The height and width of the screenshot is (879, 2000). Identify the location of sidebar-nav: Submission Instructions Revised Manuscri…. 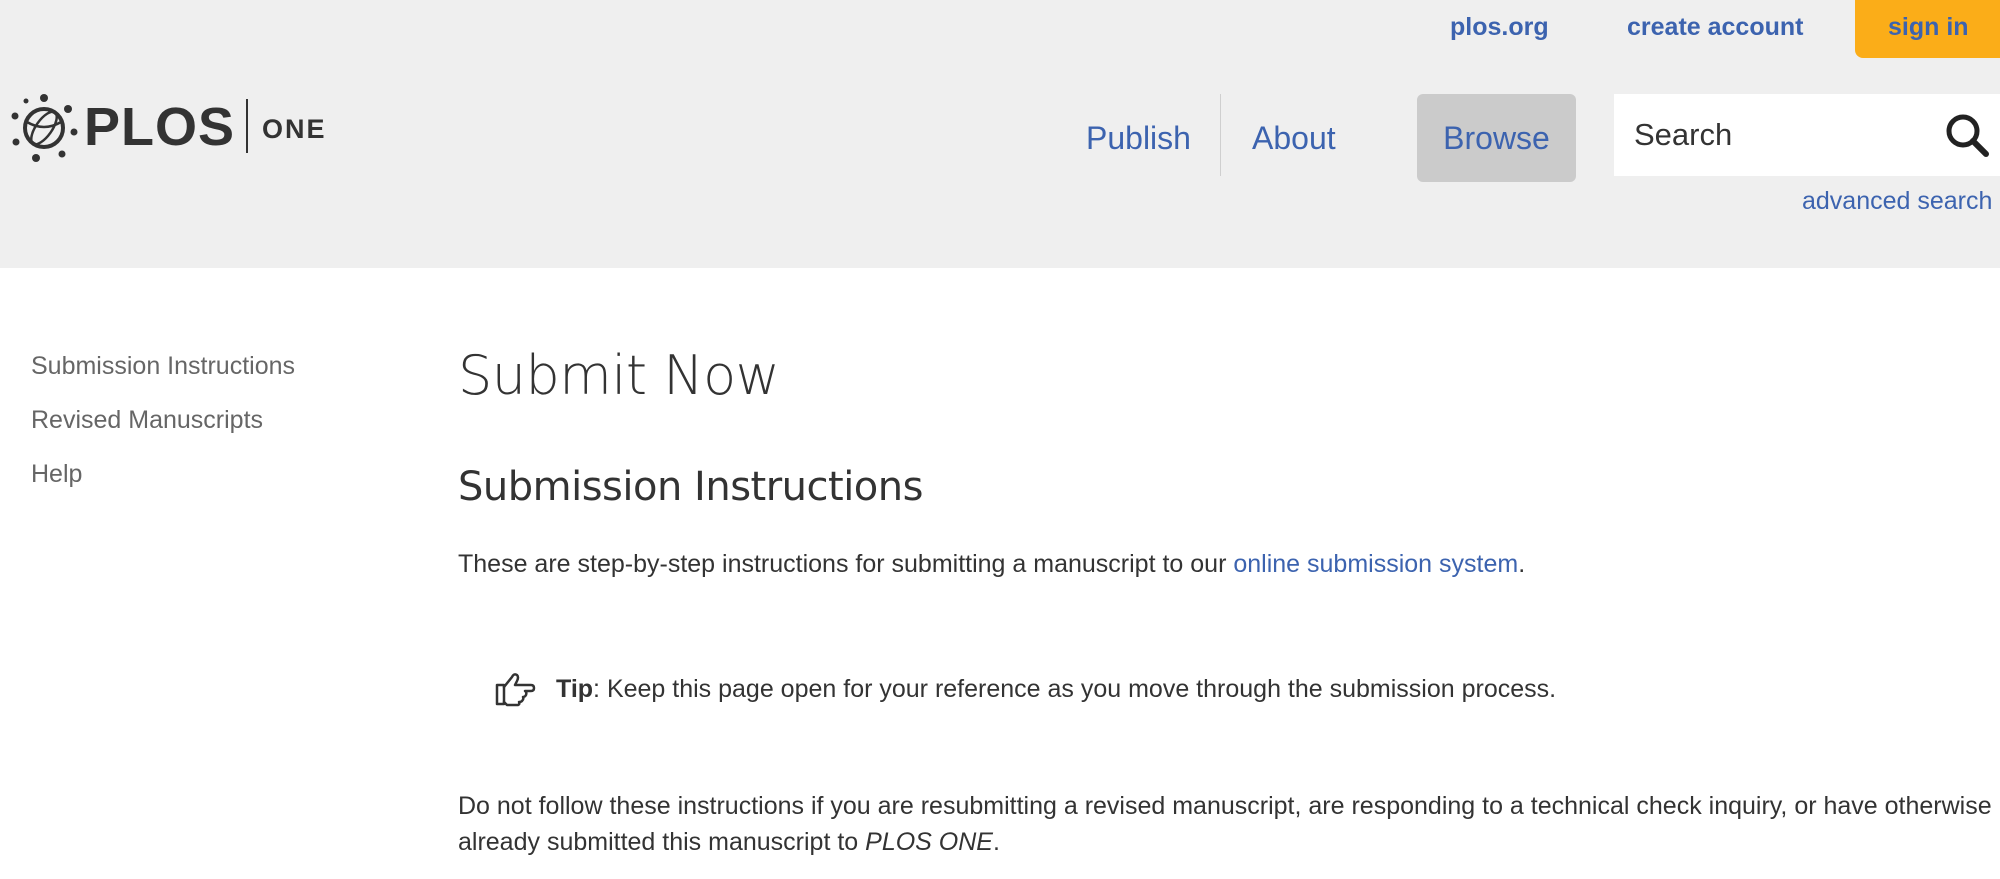
(163, 427).